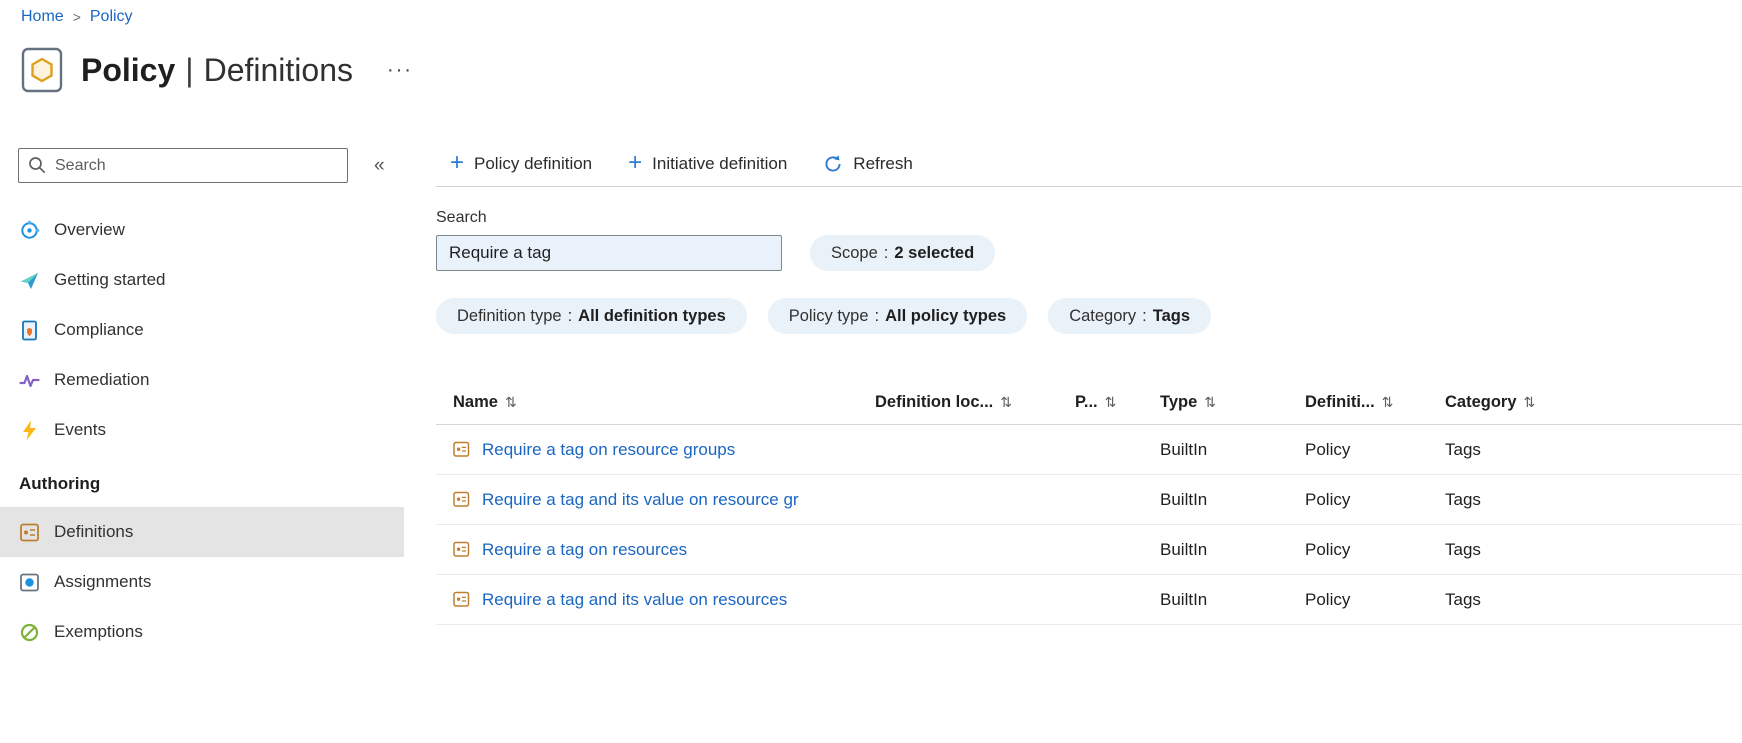 The image size is (1742, 743). Describe the element at coordinates (634, 600) in the screenshot. I see `definition-link: Require a tag and its value on resources` at that location.